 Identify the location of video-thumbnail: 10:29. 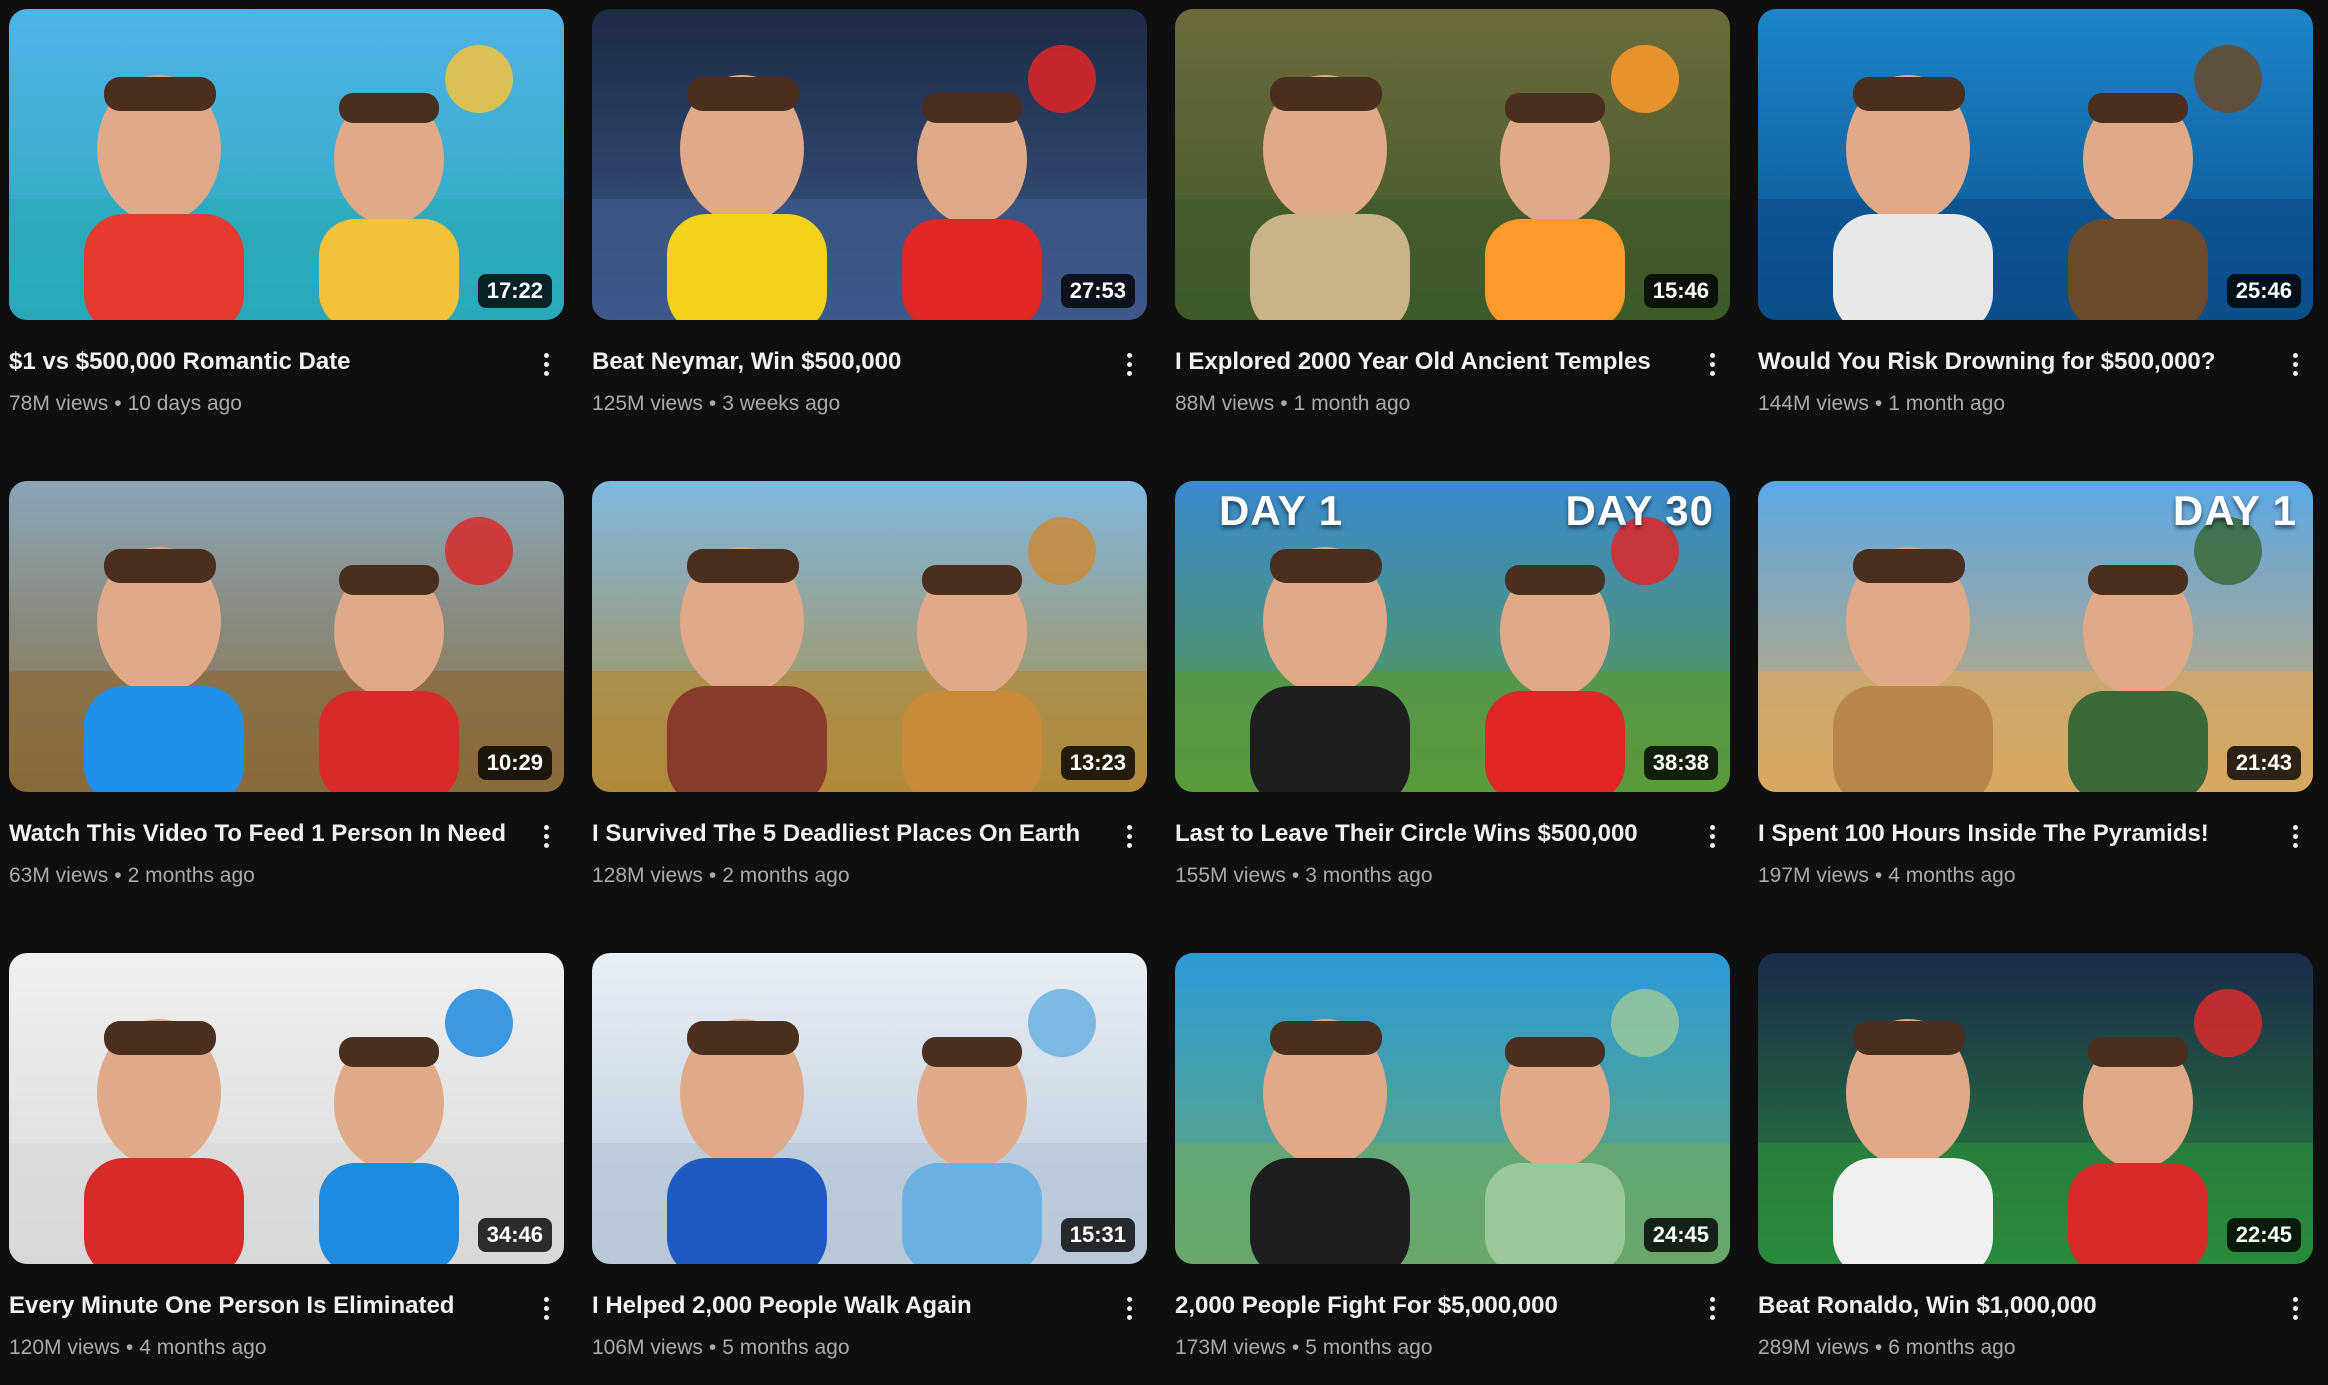
(286, 636).